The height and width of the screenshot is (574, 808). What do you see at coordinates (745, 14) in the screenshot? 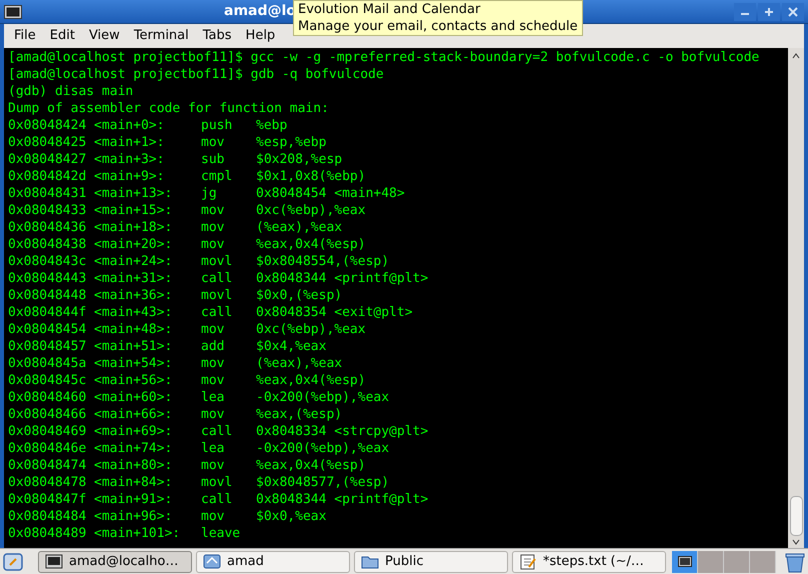
I see `minimize-icon` at bounding box center [745, 14].